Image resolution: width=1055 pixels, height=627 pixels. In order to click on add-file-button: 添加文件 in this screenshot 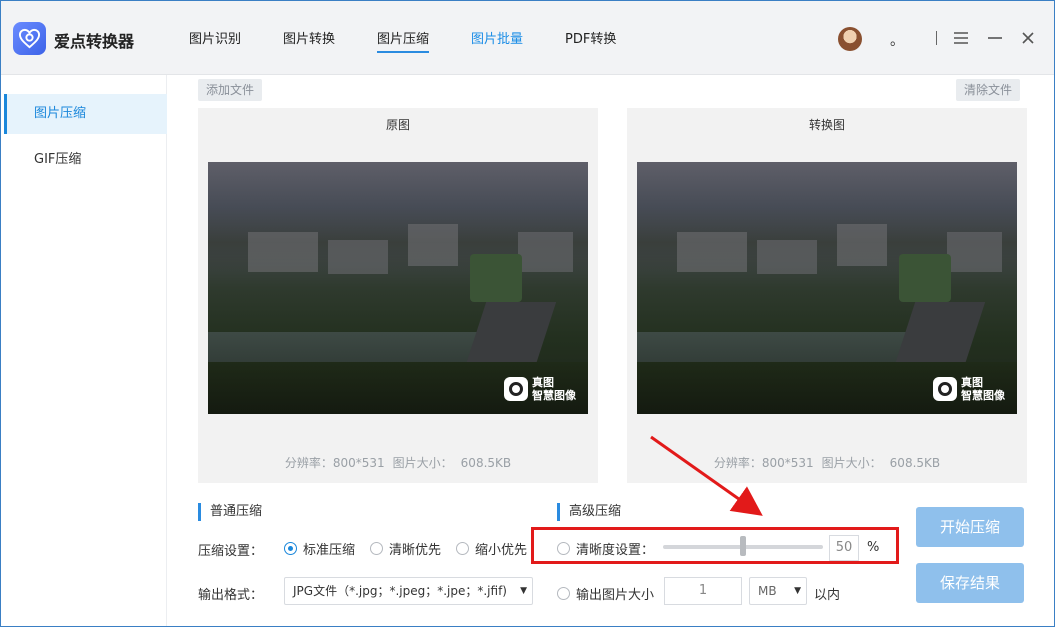, I will do `click(230, 90)`.